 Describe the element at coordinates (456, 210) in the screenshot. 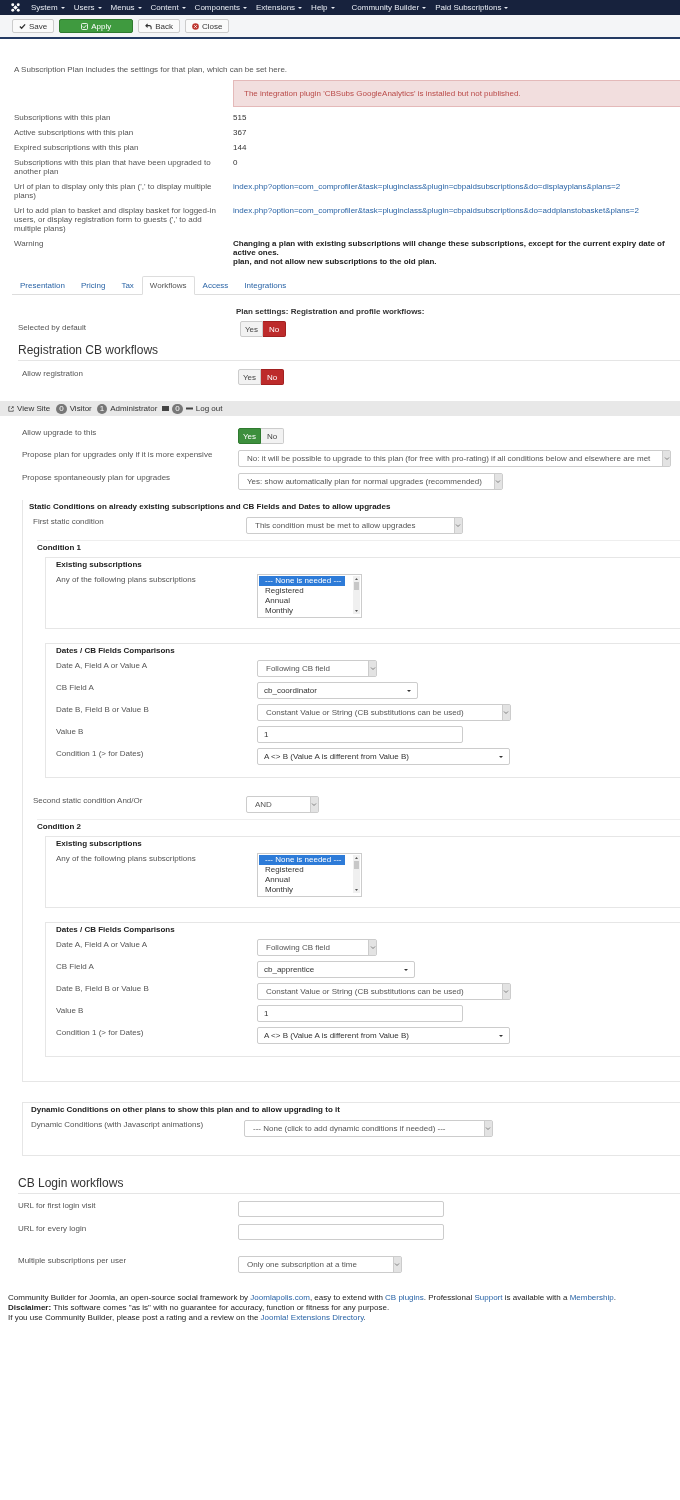

I see `url-link: index.php?option=com_comprofiler&task=pluginclass&plugin=cbpaidsubscriptions&do=addplanstobasket&plans=2` at that location.